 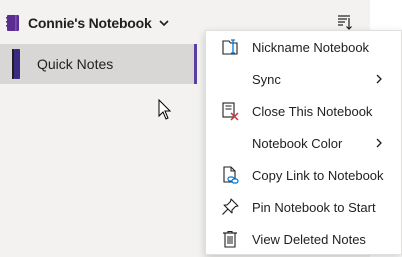 I want to click on menu-item-close-notebook: Close This Notebook, so click(x=304, y=111).